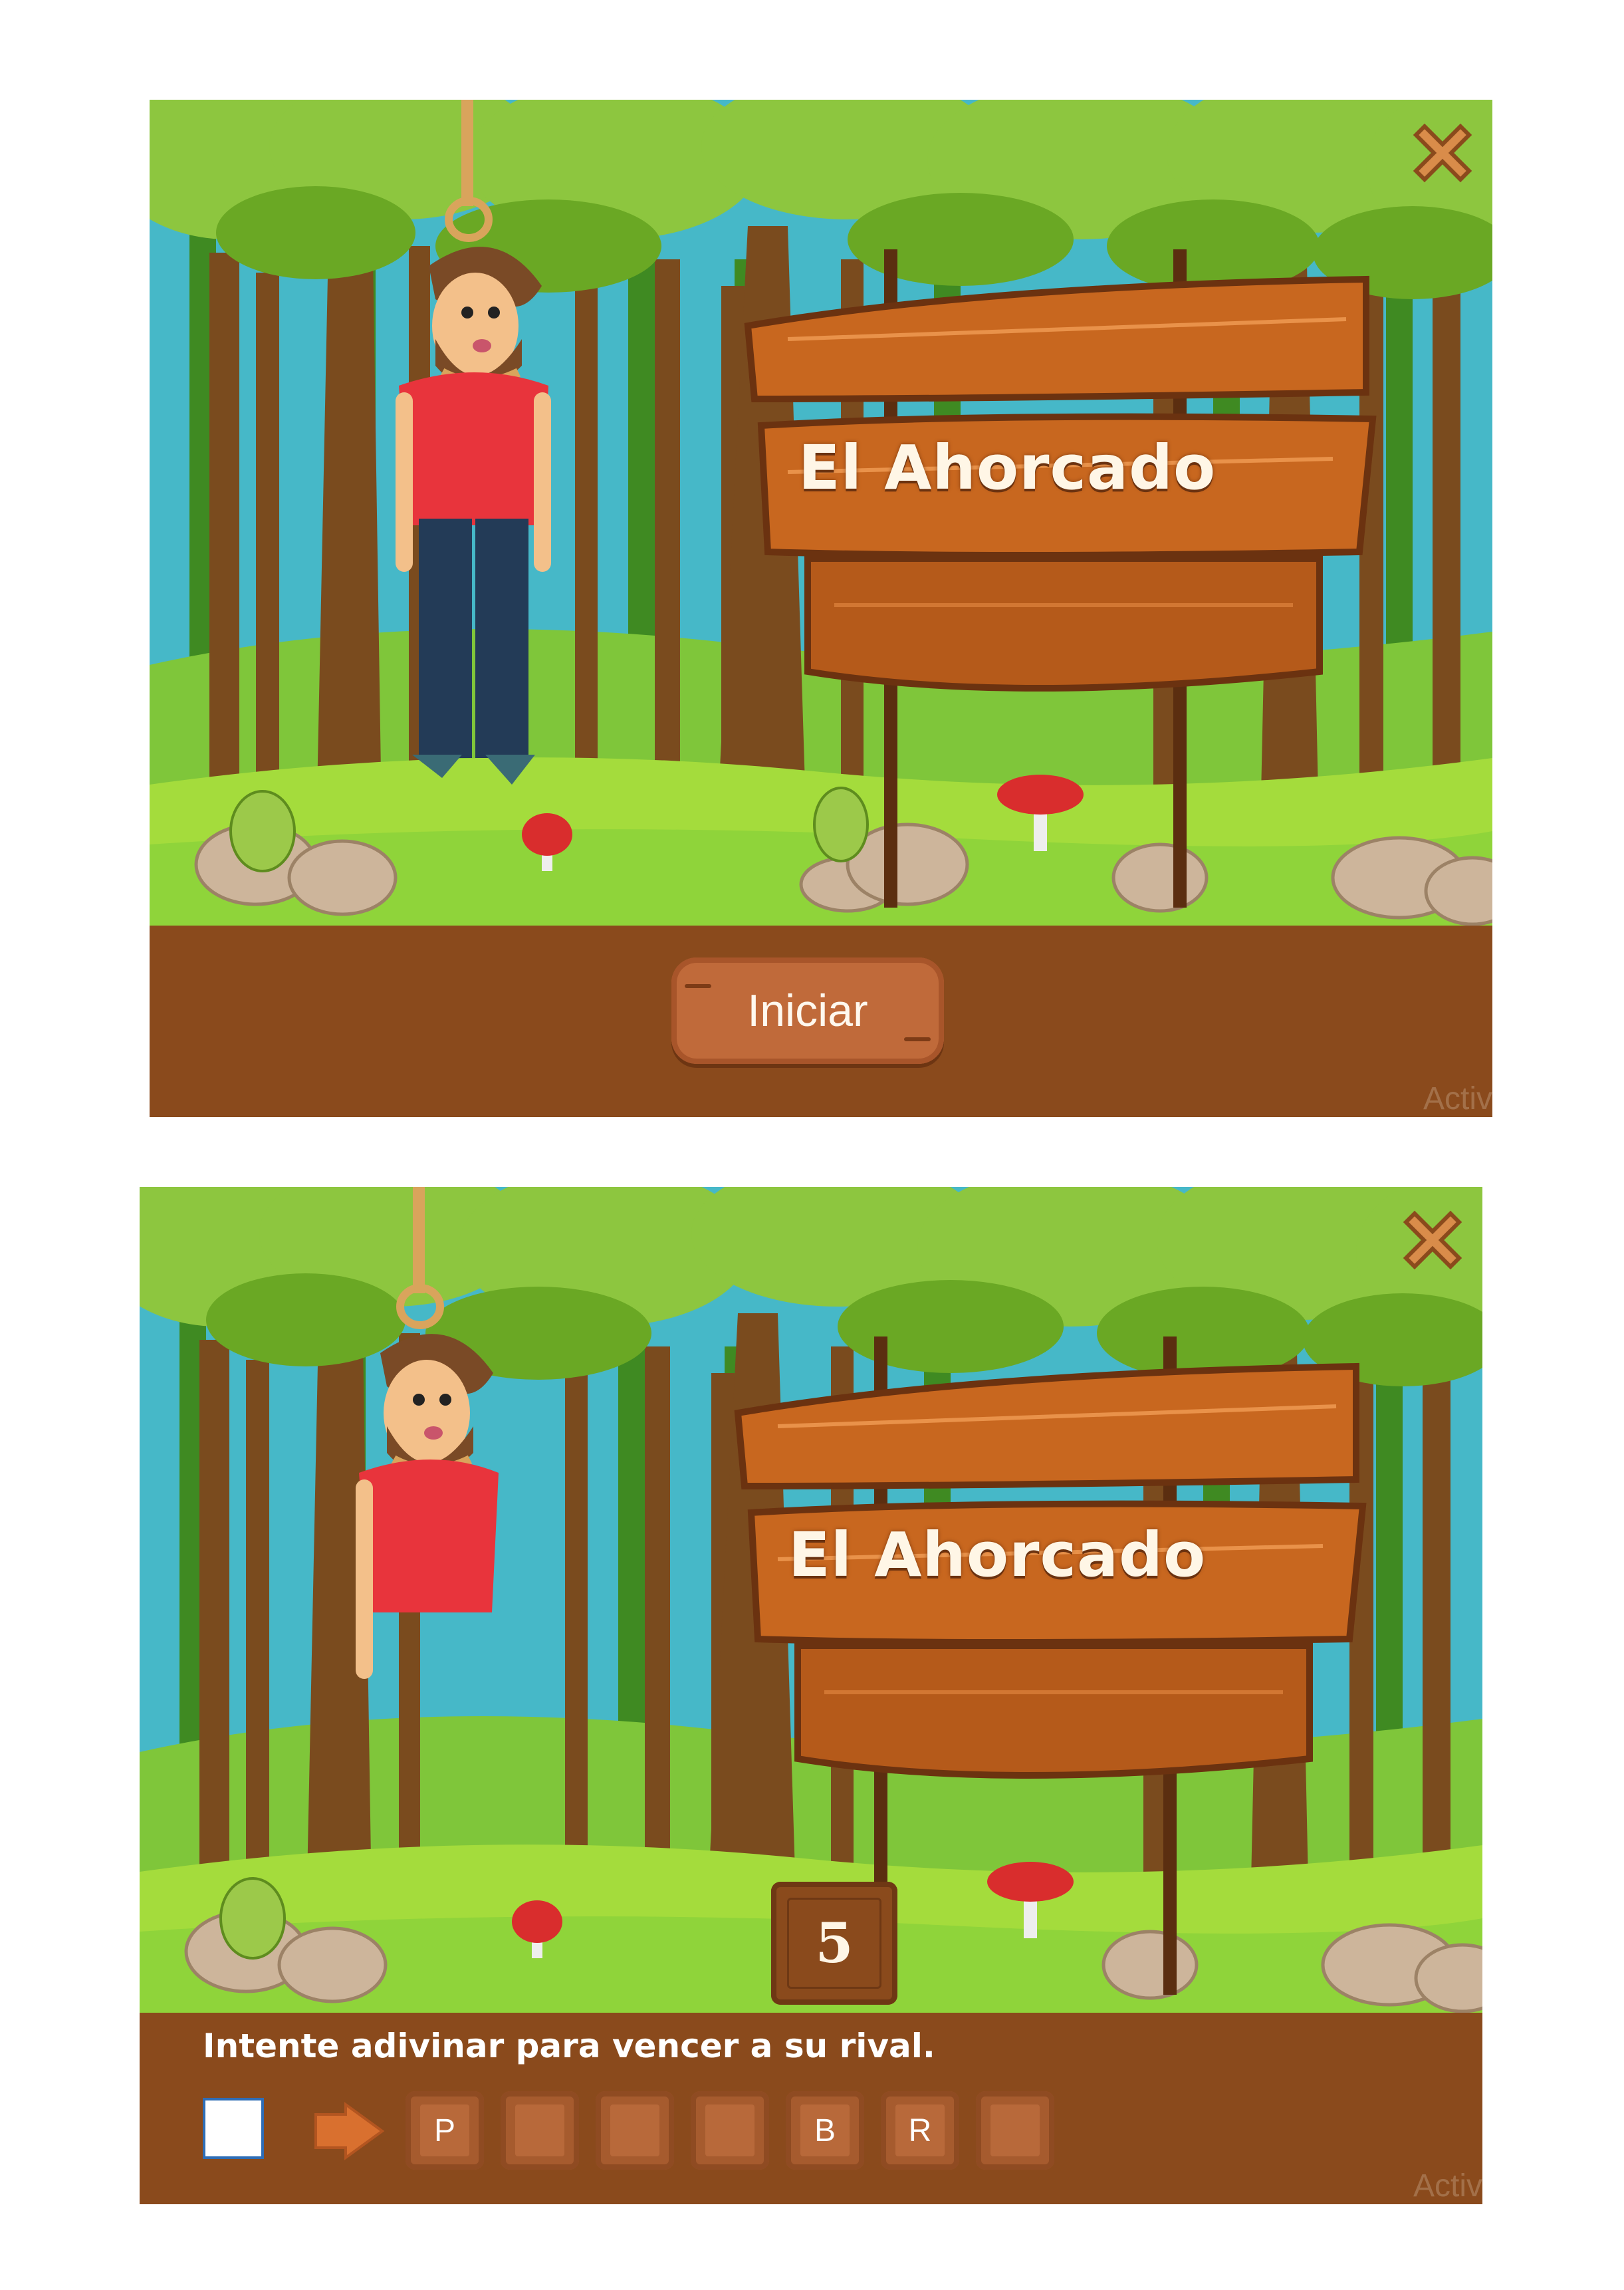 The width and height of the screenshot is (1624, 2290). I want to click on start-button: Iniciar, so click(808, 1010).